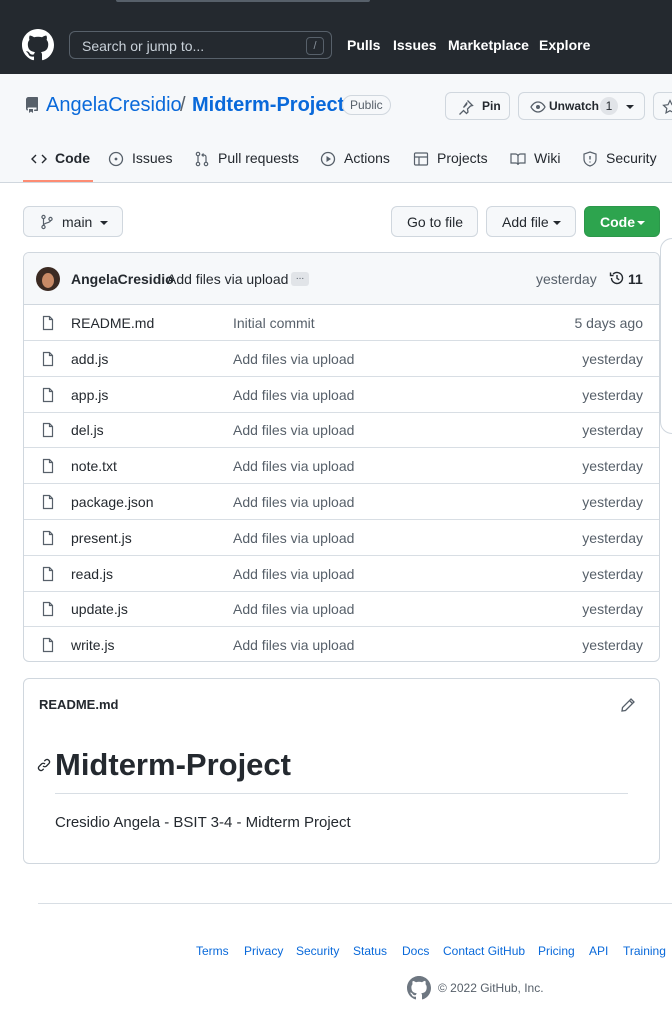  What do you see at coordinates (212, 951) in the screenshot?
I see `footer-link-terms: Terms` at bounding box center [212, 951].